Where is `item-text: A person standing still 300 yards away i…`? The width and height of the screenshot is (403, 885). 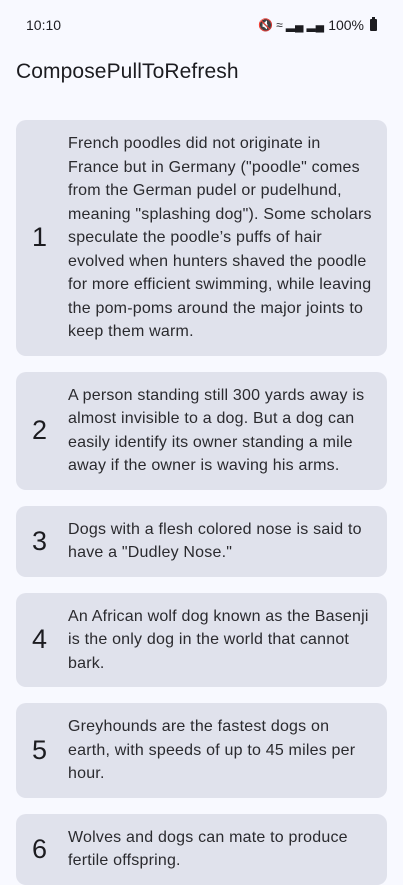
item-text: A person standing still 300 yards away i… is located at coordinates (216, 430).